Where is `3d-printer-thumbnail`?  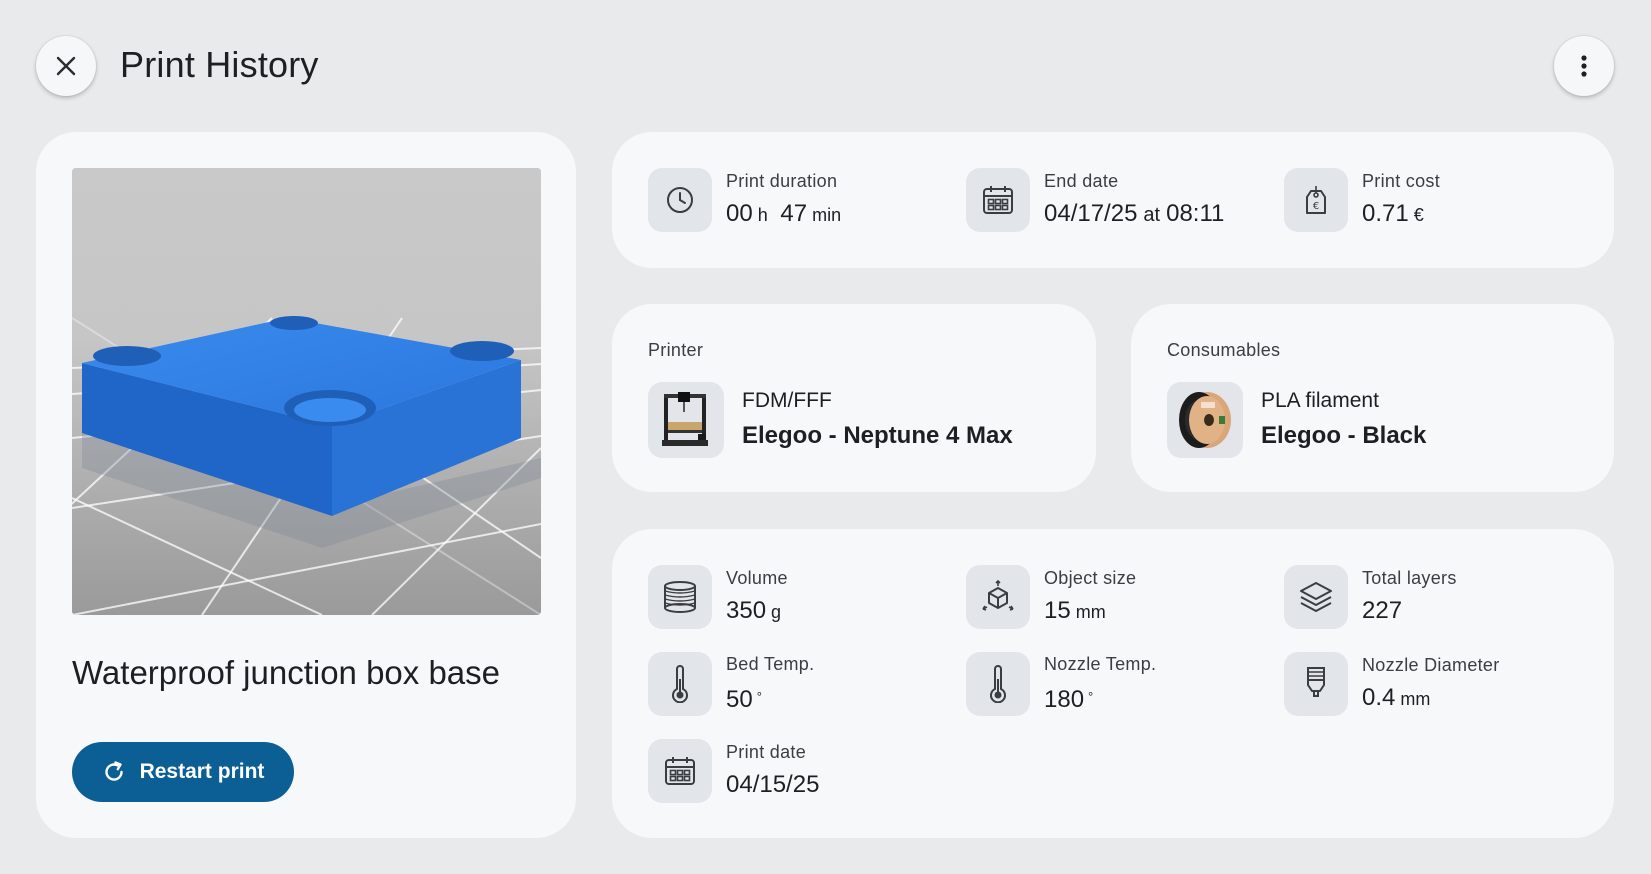
3d-printer-thumbnail is located at coordinates (686, 420).